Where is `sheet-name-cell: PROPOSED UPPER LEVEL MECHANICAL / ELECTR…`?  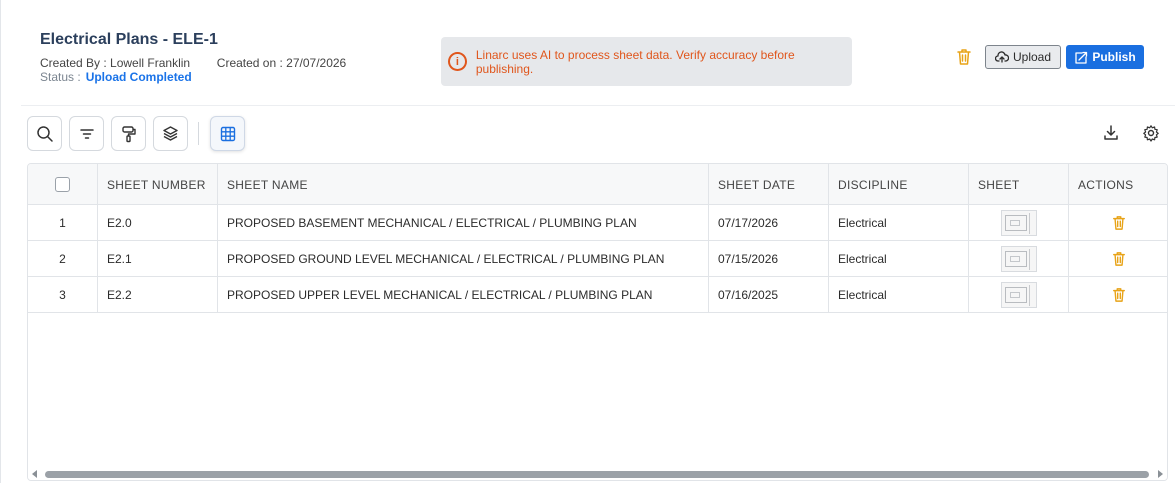
sheet-name-cell: PROPOSED UPPER LEVEL MECHANICAL / ELECTR… is located at coordinates (463, 295).